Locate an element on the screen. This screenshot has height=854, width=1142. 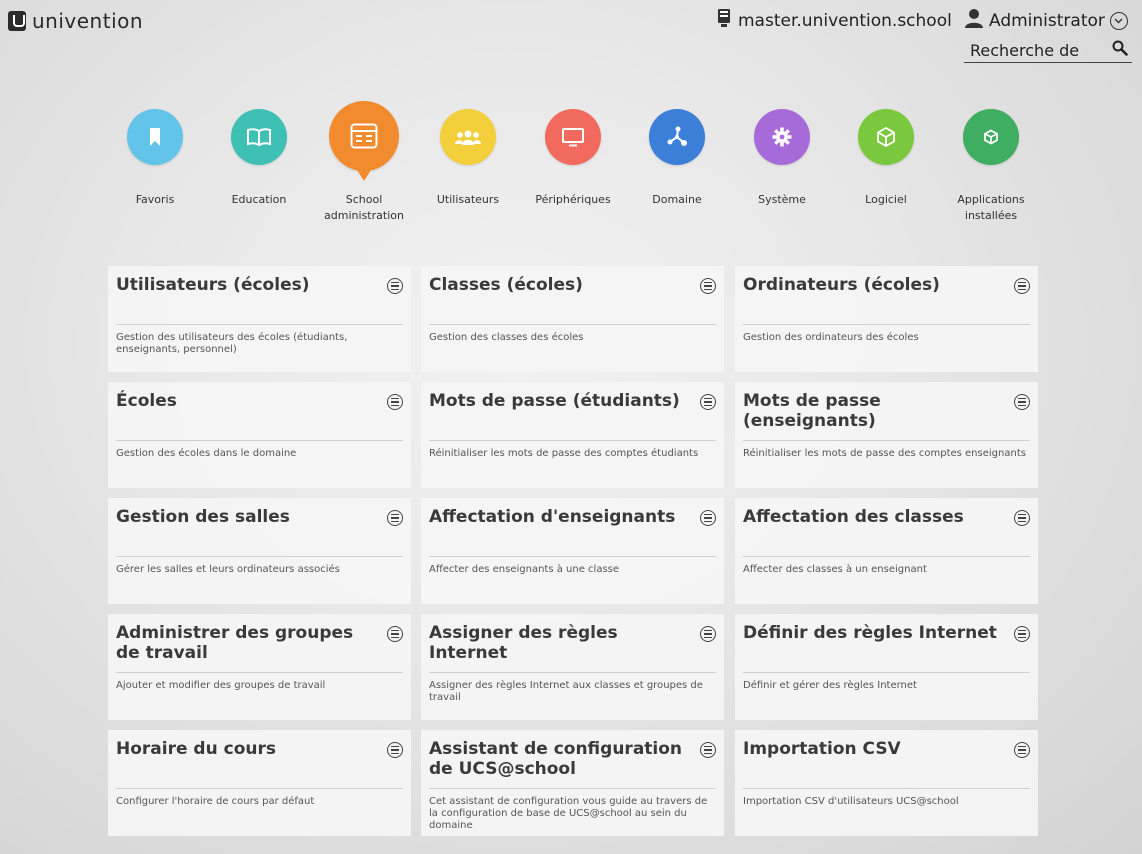
monitor-icon is located at coordinates (573, 137).